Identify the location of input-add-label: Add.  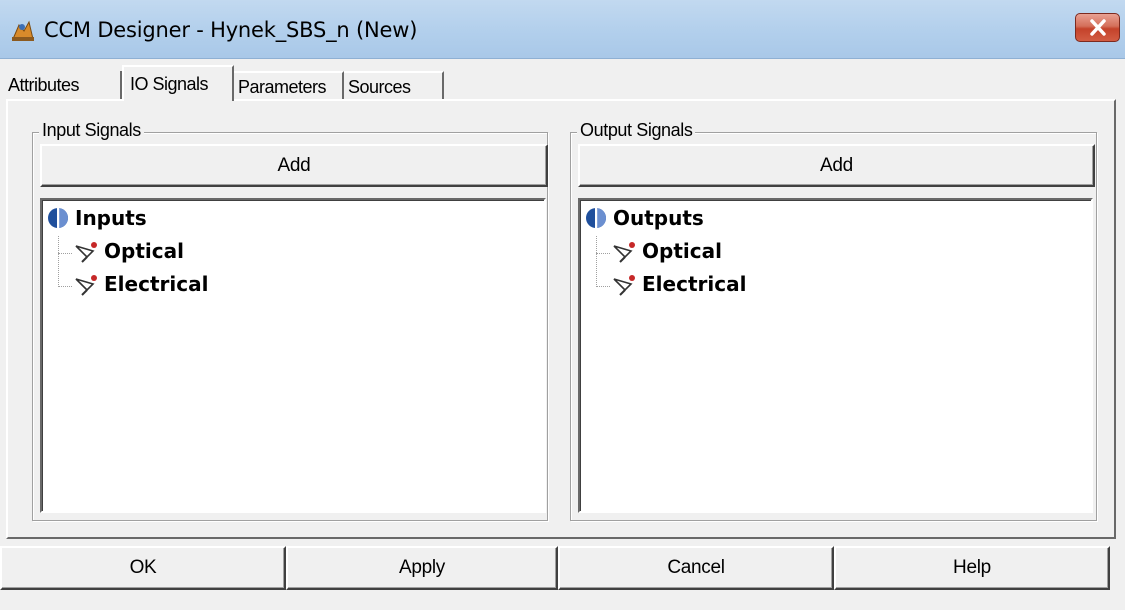
(294, 165).